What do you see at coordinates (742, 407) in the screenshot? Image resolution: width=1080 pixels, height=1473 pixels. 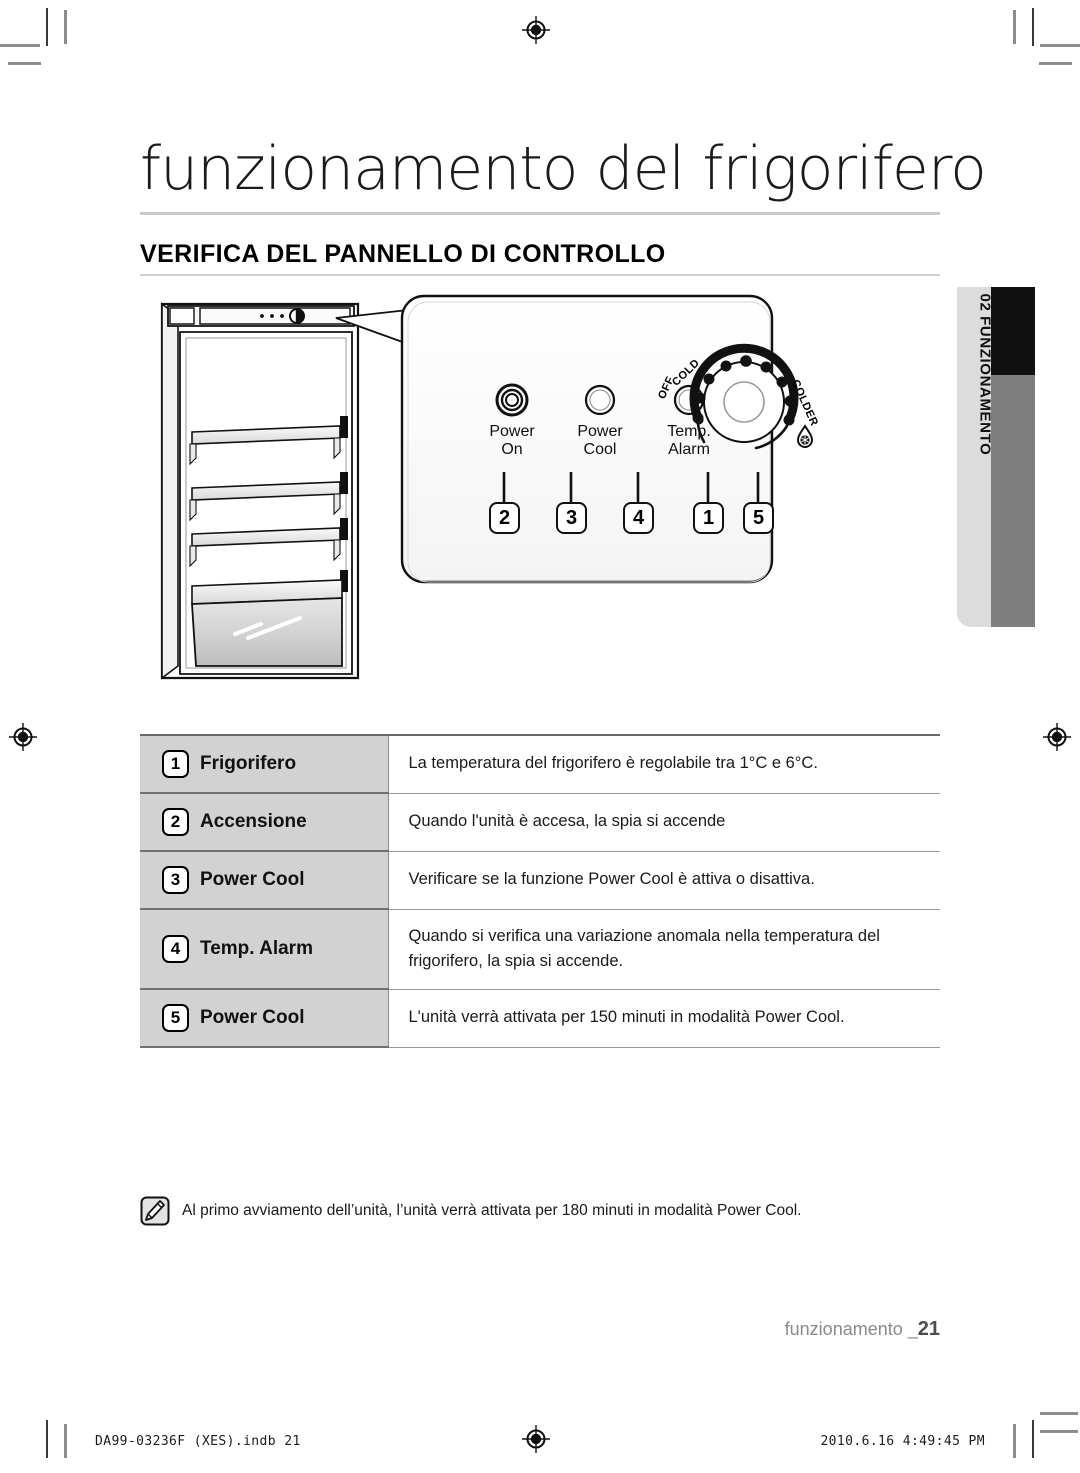 I see `temperature-dial: OFF COLD COLDER` at bounding box center [742, 407].